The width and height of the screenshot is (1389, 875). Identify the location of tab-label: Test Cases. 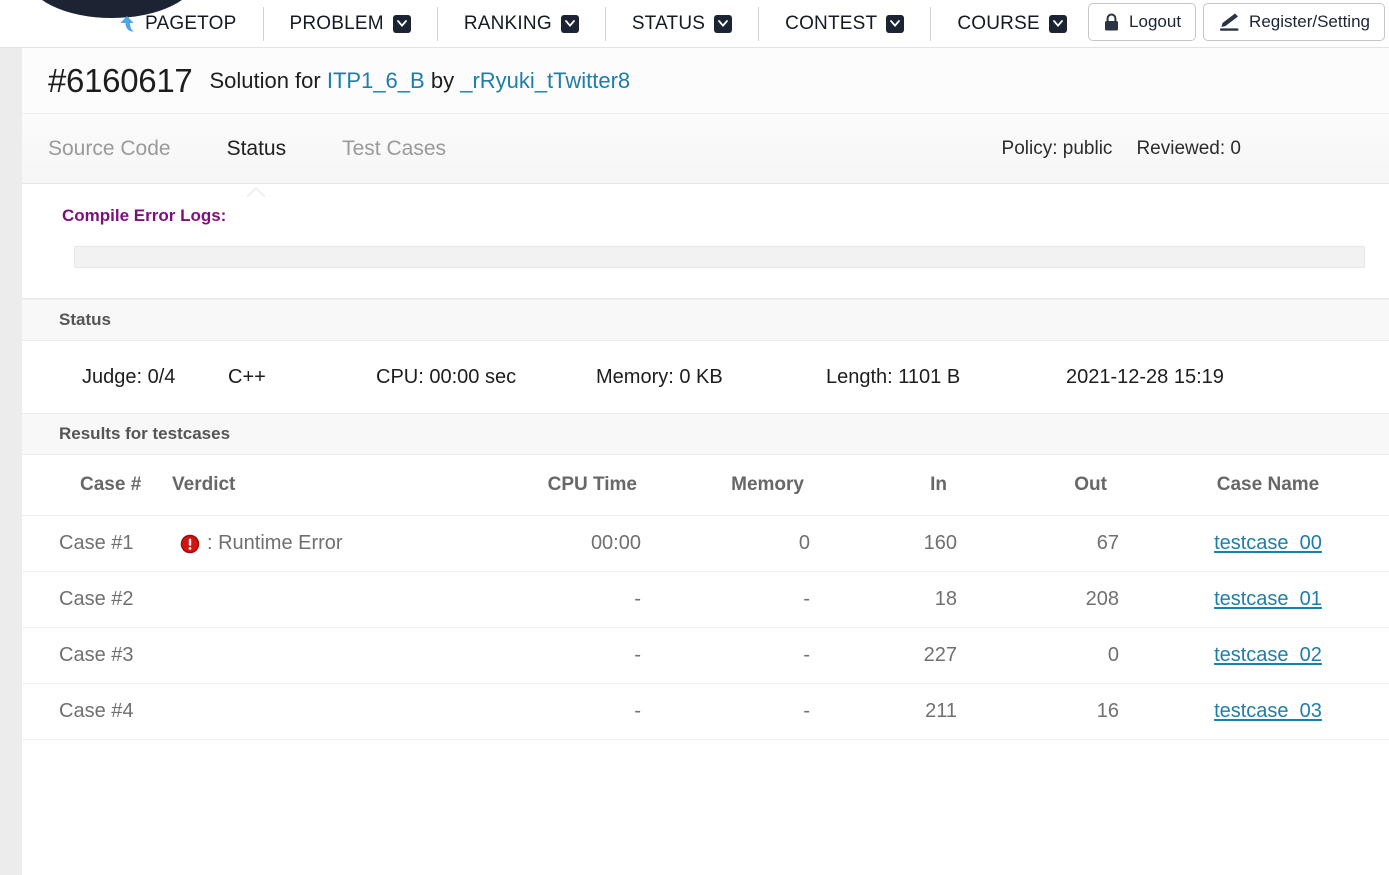
(394, 148).